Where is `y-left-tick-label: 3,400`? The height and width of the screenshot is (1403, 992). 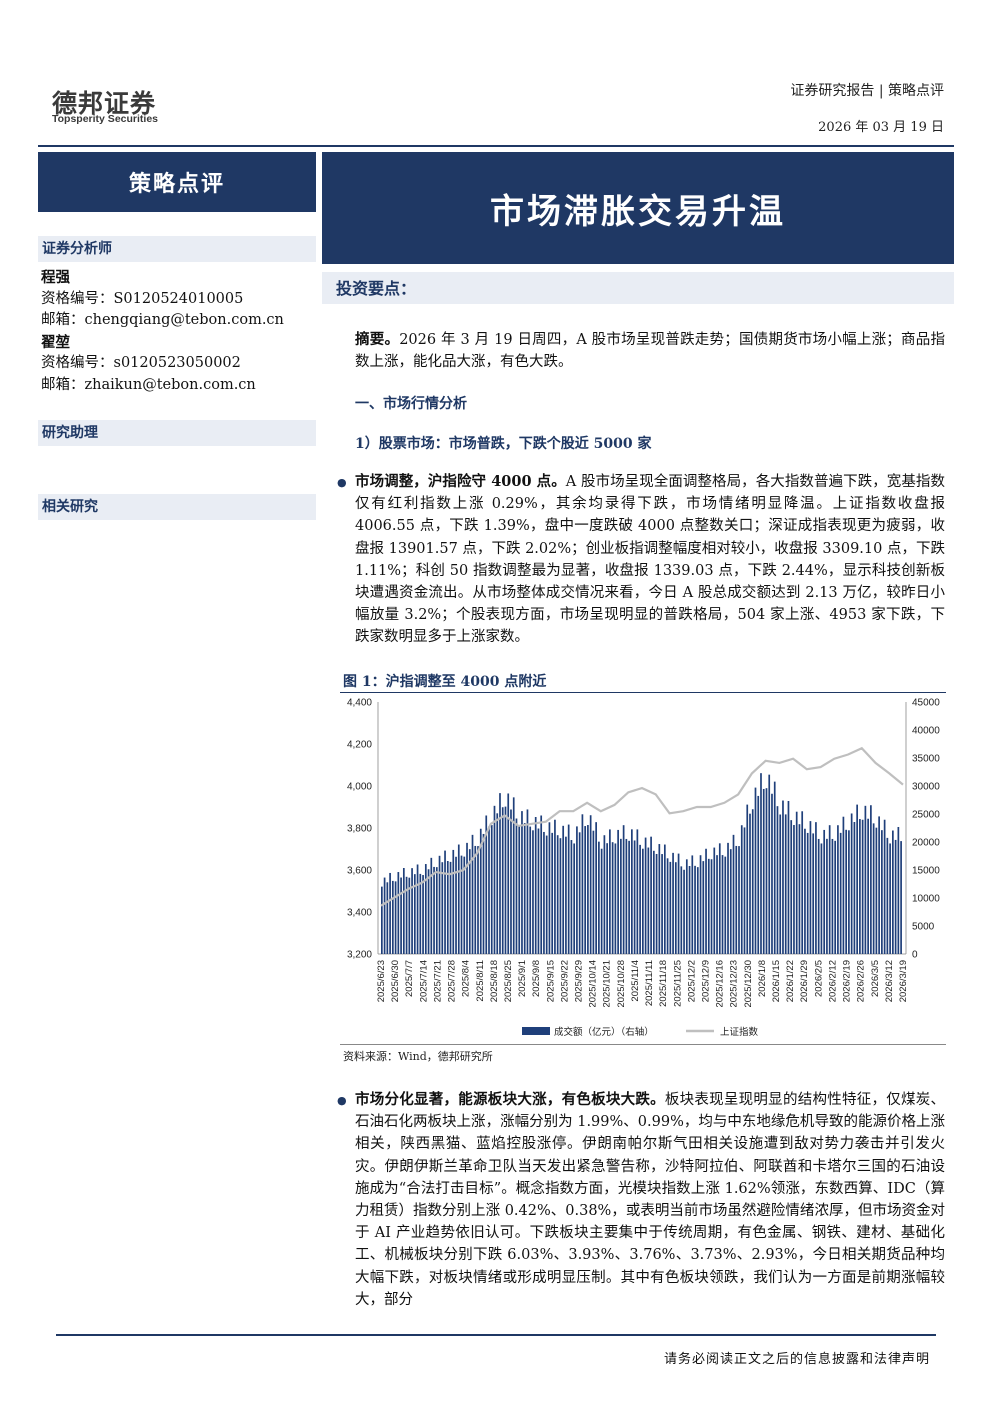
y-left-tick-label: 3,400 is located at coordinates (359, 913).